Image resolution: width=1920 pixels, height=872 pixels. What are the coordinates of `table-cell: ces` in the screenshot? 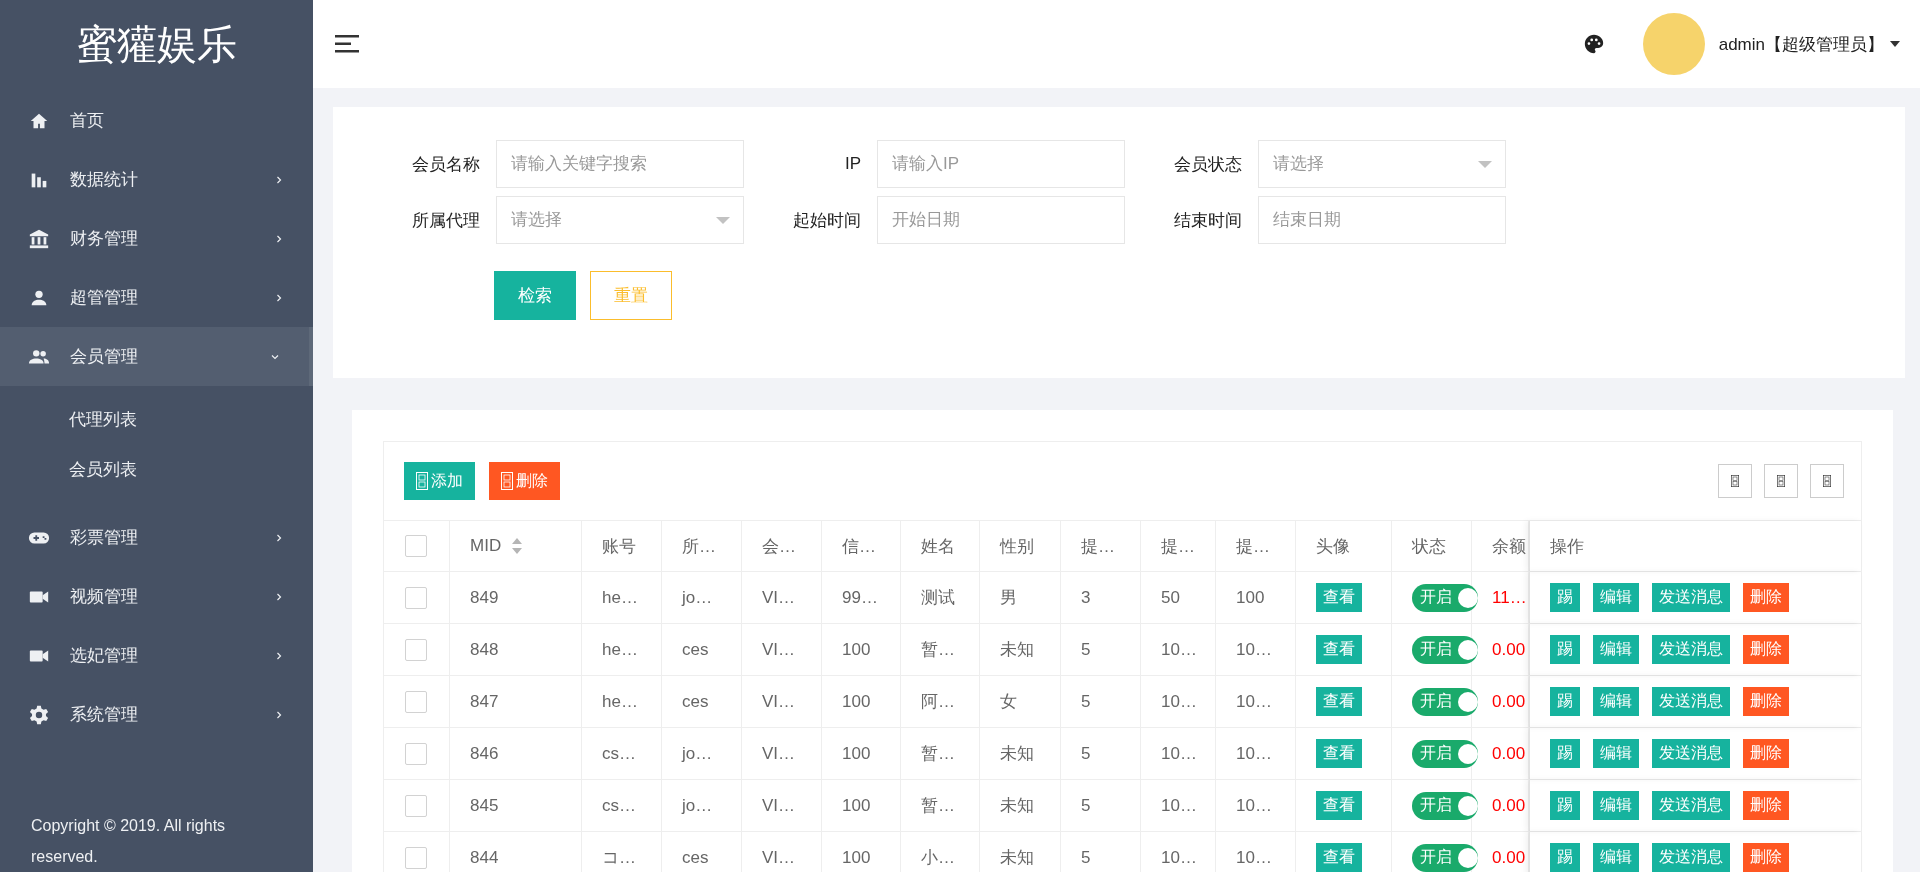 It's located at (695, 857).